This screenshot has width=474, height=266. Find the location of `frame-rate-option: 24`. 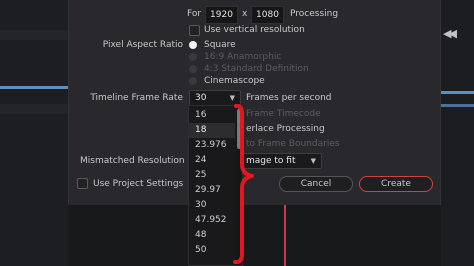

frame-rate-option: 24 is located at coordinates (212, 160).